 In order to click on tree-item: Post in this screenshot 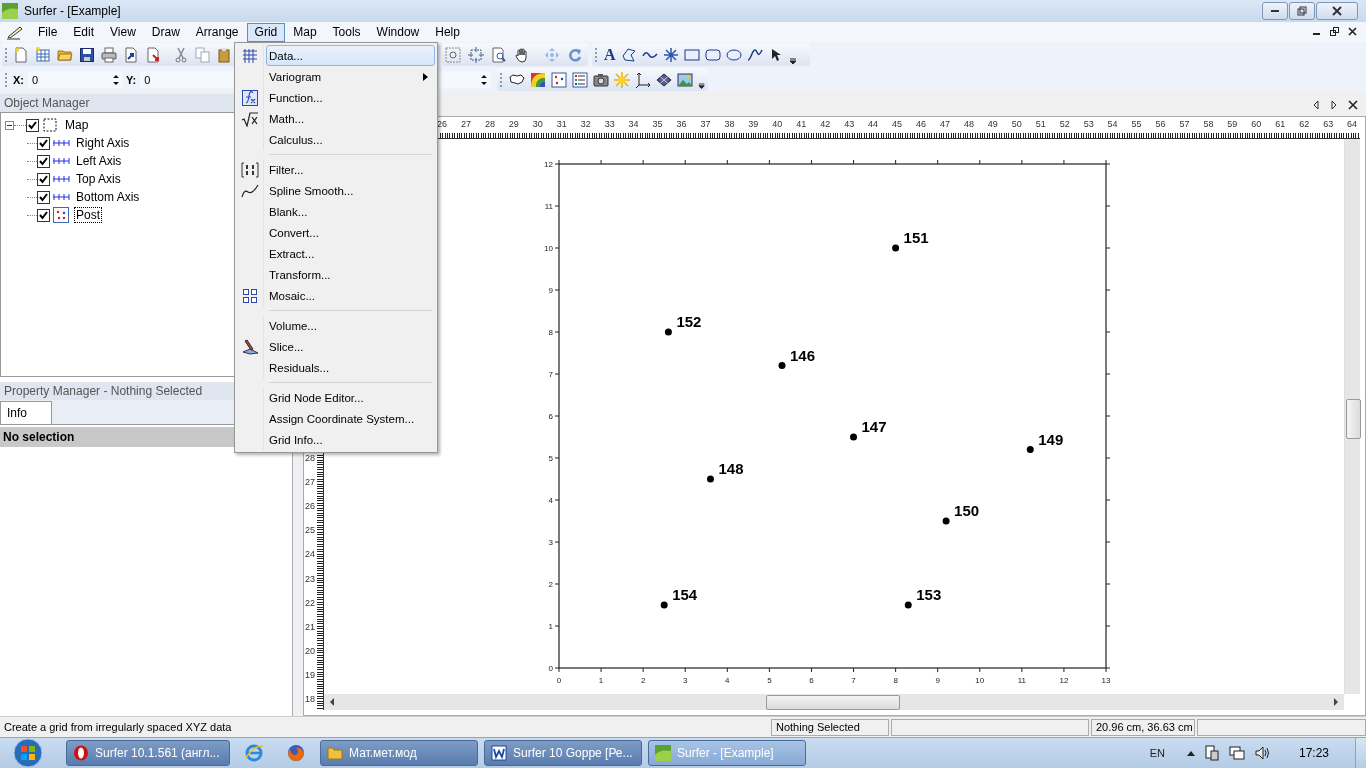, I will do `click(88, 215)`.